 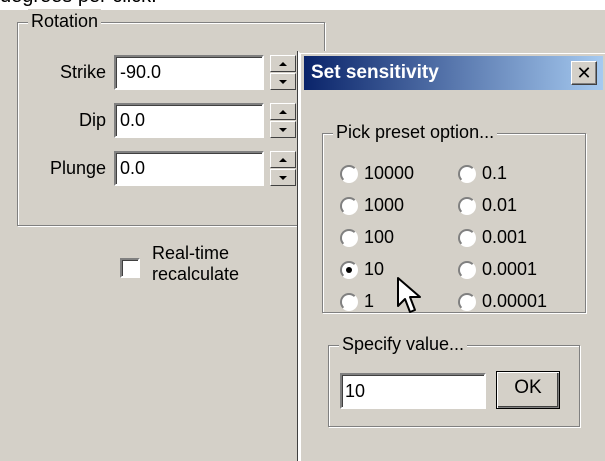 I want to click on close-icon: ✕, so click(x=584, y=73).